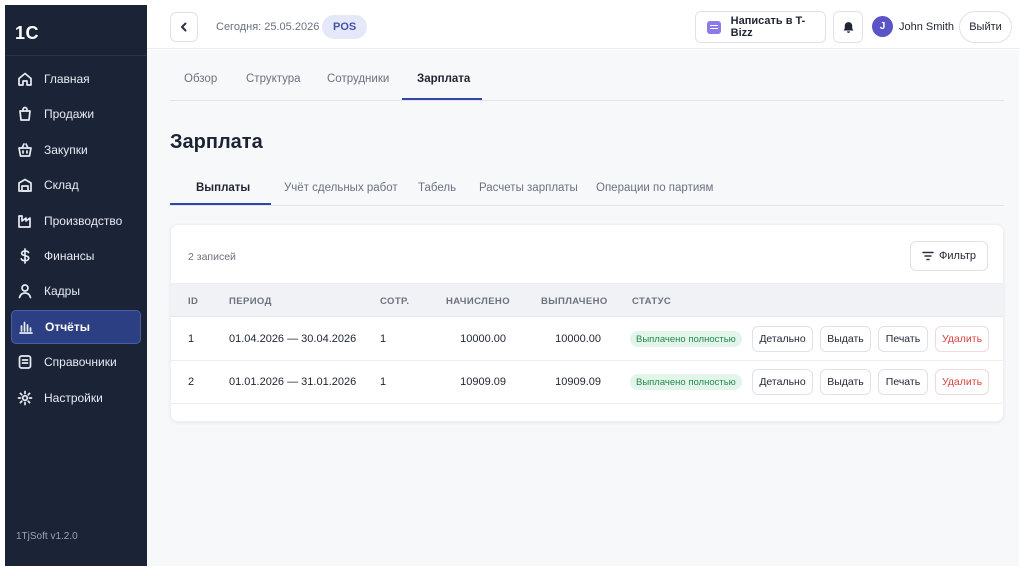  I want to click on cell-id: 2, so click(191, 382).